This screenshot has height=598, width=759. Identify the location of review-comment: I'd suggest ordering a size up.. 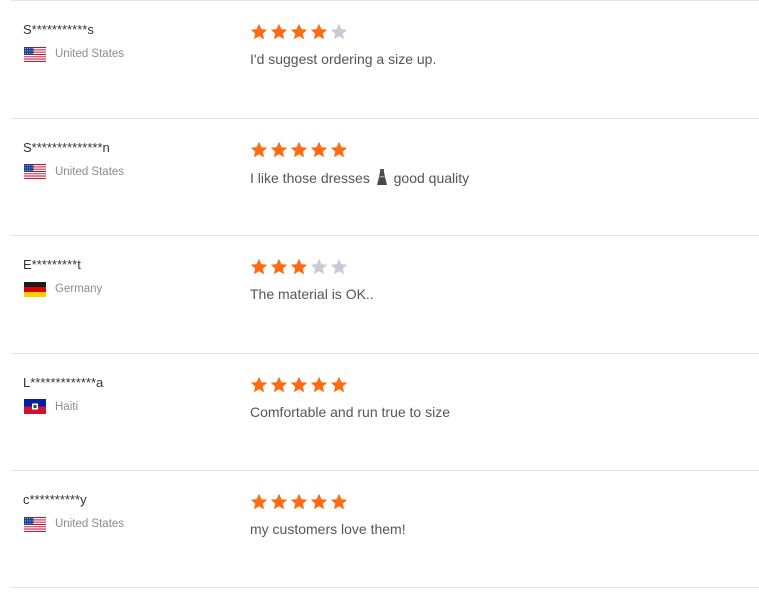
(343, 59).